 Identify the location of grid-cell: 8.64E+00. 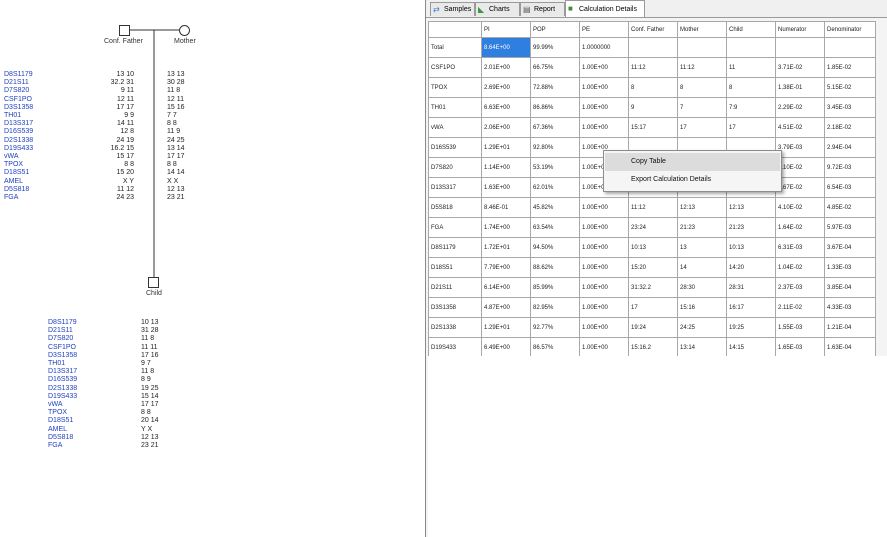
(506, 47).